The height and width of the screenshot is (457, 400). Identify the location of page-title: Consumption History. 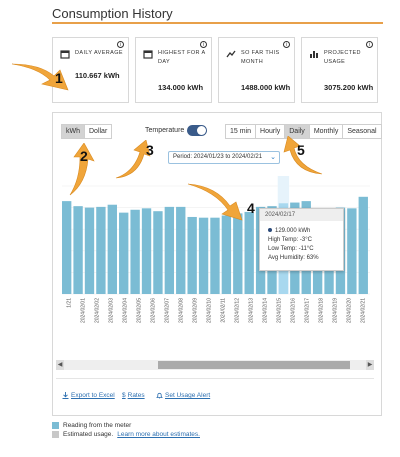
(112, 13).